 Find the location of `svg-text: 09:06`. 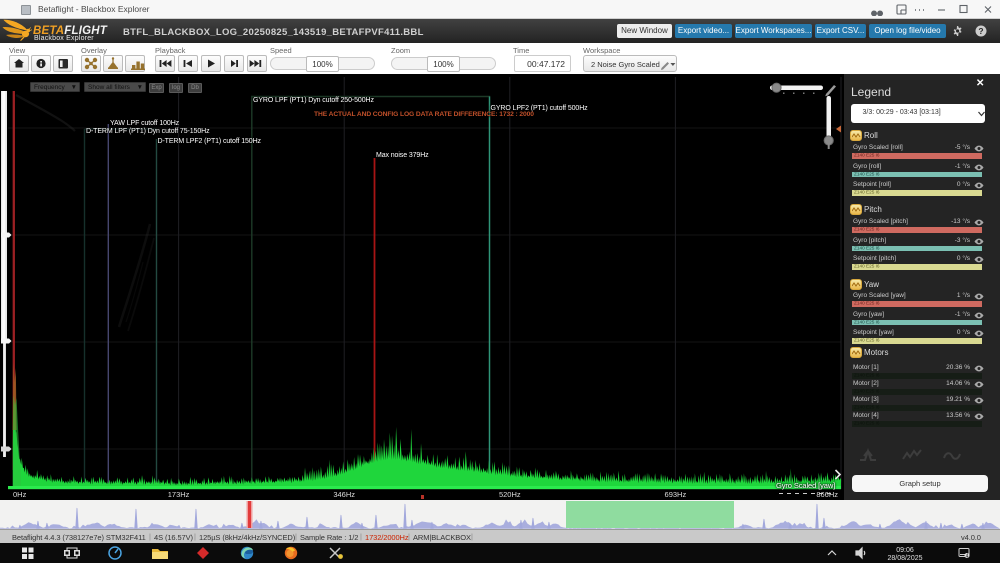

svg-text: 09:06 is located at coordinates (905, 550).